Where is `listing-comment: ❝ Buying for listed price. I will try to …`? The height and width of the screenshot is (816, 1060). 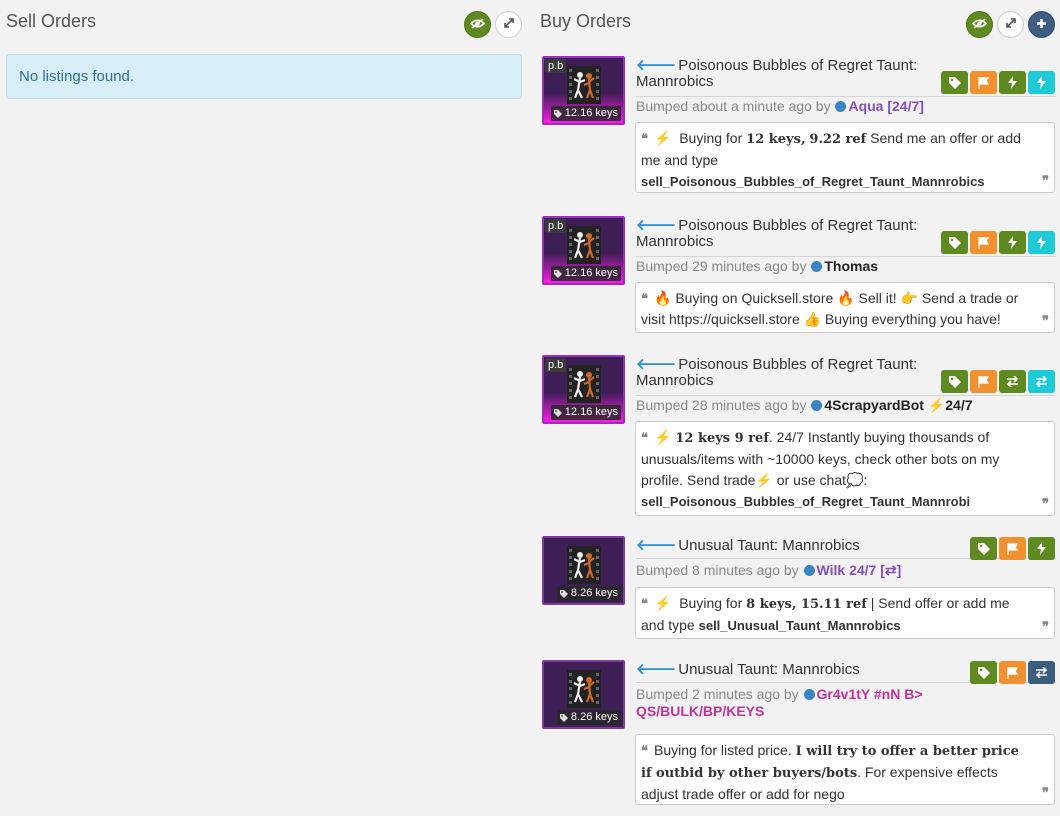 listing-comment: ❝ Buying for listed price. I will try to … is located at coordinates (845, 769).